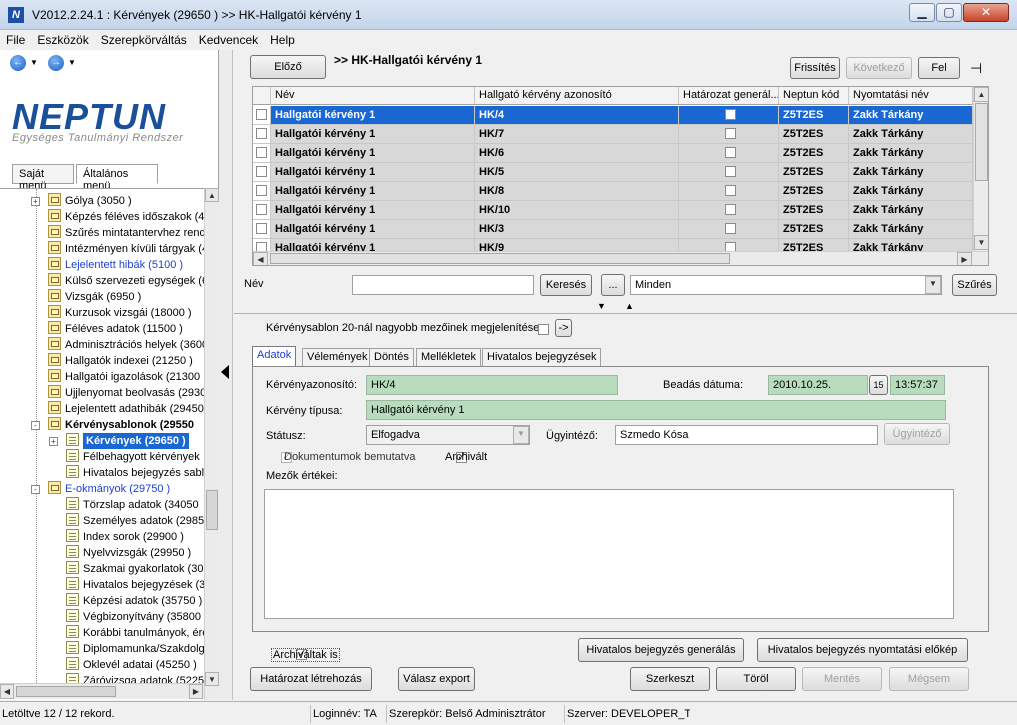 This screenshot has width=1017, height=725. I want to click on template-fields-go-button: ->, so click(563, 328).